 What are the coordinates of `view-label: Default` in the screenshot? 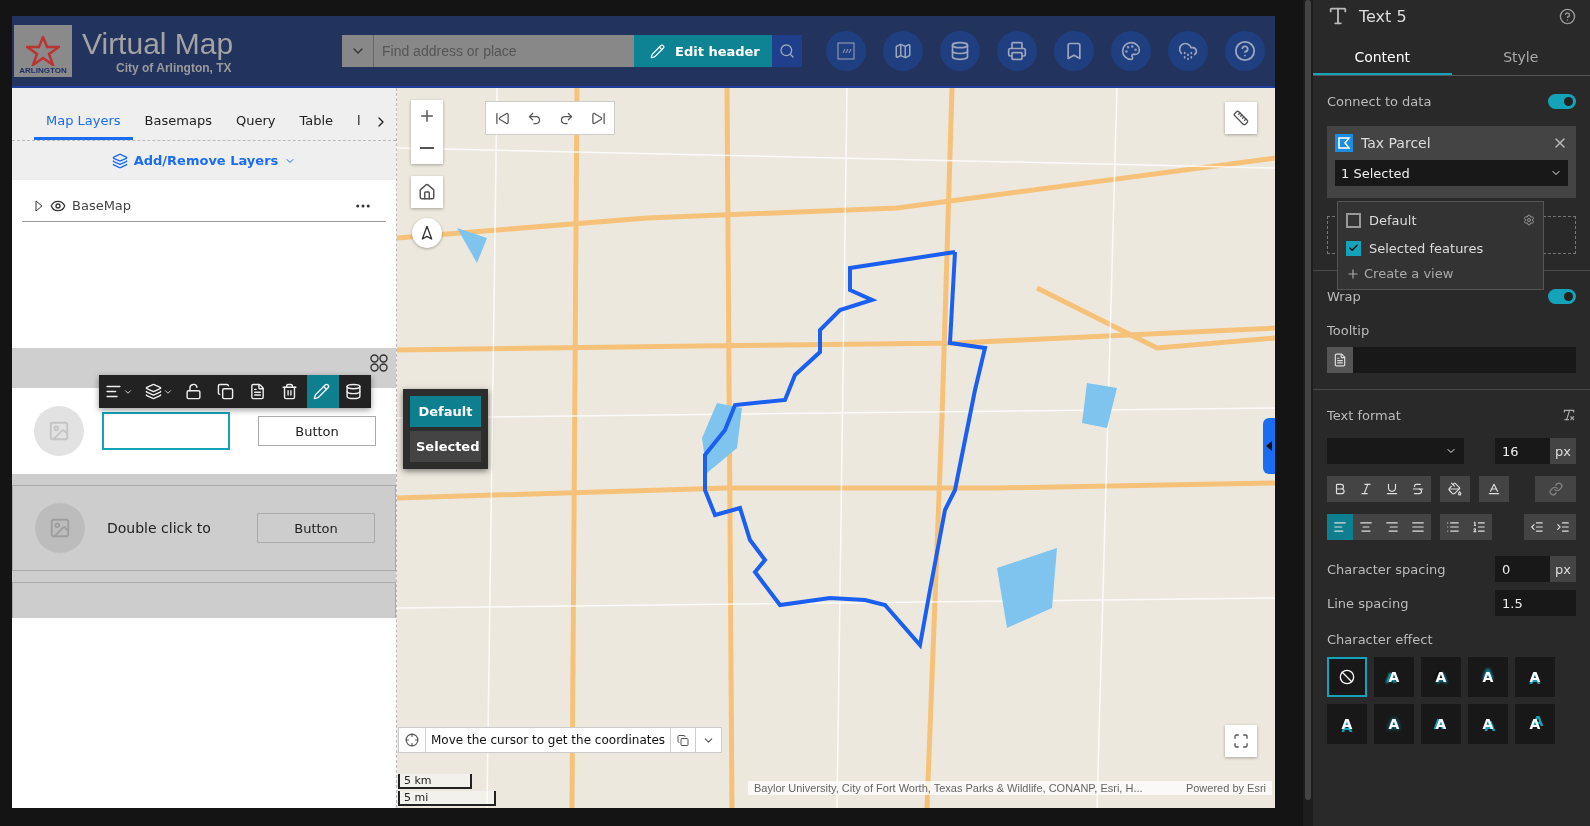 It's located at (1393, 220).